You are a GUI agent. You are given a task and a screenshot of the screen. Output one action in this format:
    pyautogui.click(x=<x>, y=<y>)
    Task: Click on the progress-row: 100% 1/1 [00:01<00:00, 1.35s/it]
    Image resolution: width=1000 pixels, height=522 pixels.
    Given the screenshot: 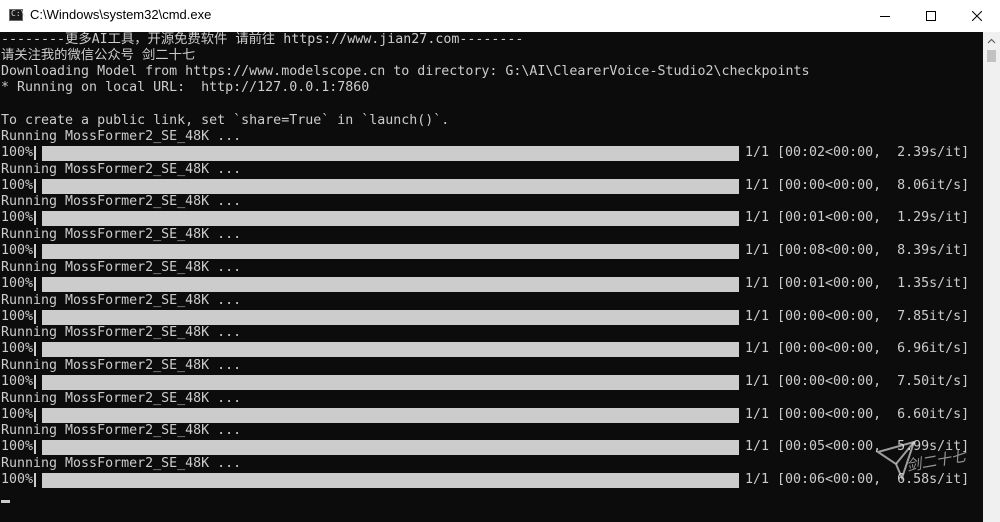 What is the action you would take?
    pyautogui.click(x=491, y=284)
    